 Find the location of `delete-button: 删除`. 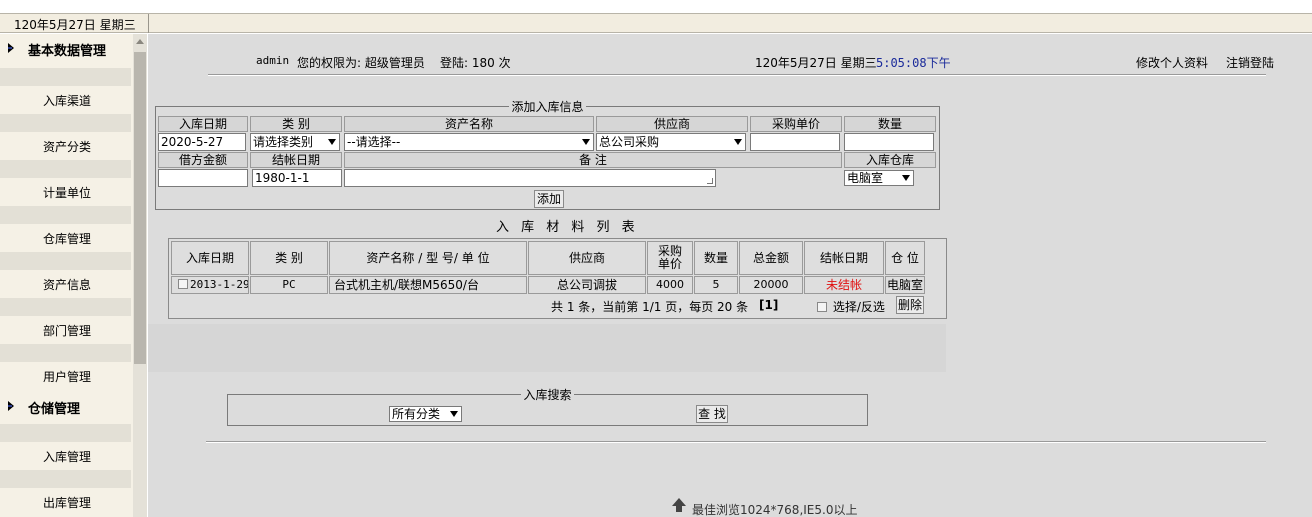

delete-button: 删除 is located at coordinates (910, 305).